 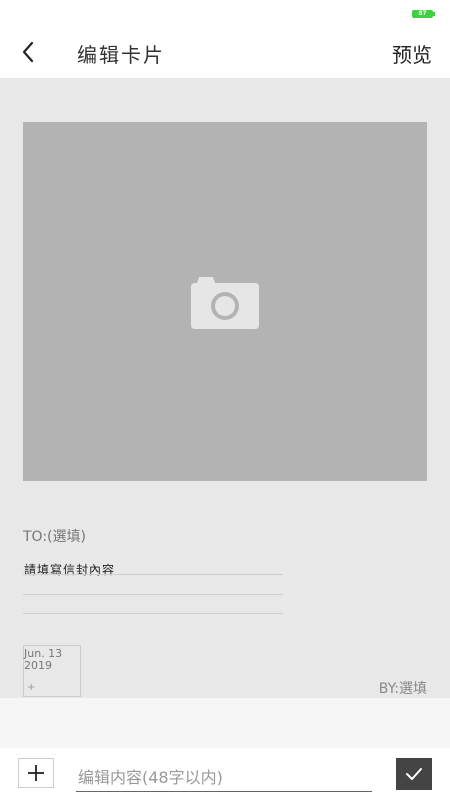 What do you see at coordinates (38, 665) in the screenshot?
I see `date-year: 2019` at bounding box center [38, 665].